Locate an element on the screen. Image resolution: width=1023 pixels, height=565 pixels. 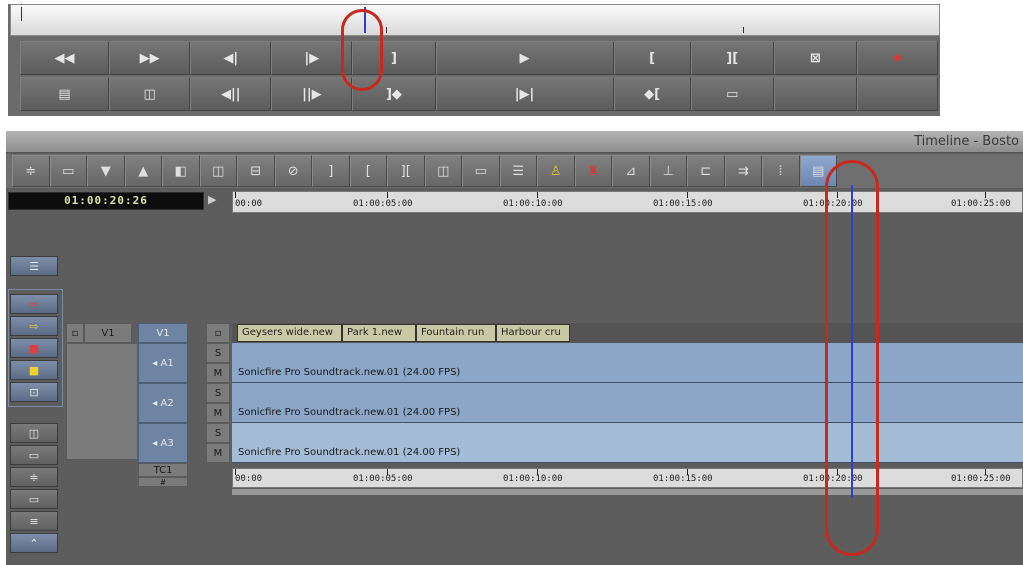
a1-mute-button: M is located at coordinates (218, 373).